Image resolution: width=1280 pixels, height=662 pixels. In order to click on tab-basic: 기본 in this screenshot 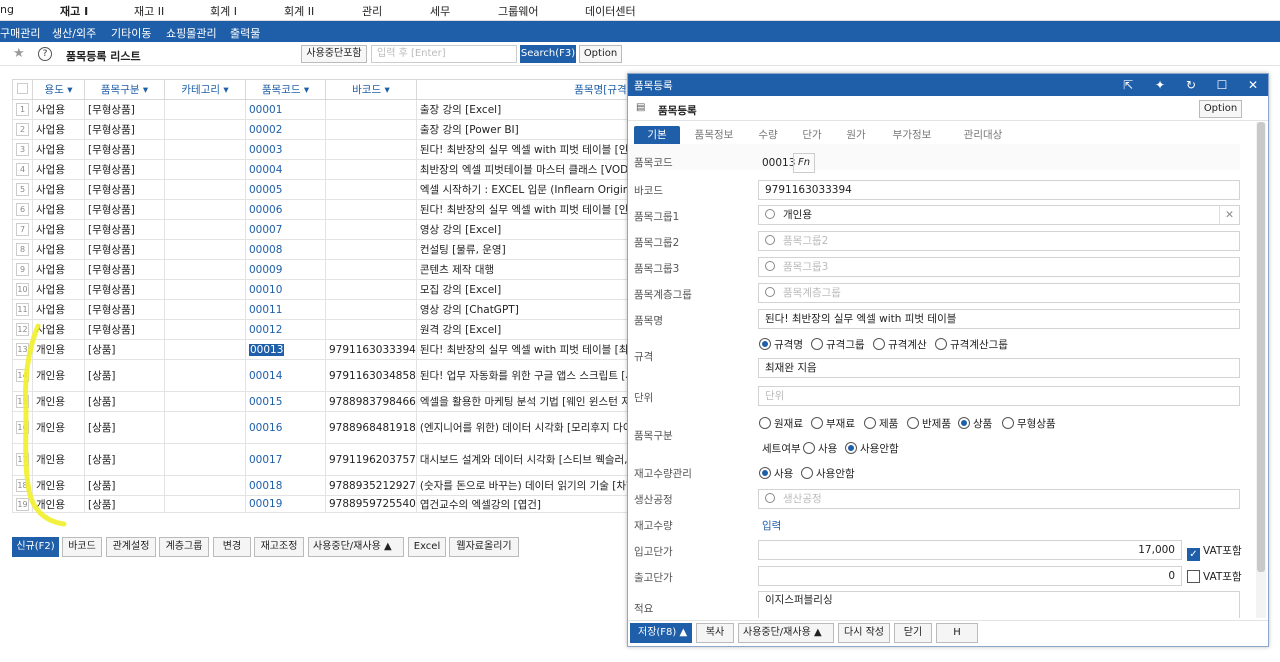, I will do `click(657, 136)`.